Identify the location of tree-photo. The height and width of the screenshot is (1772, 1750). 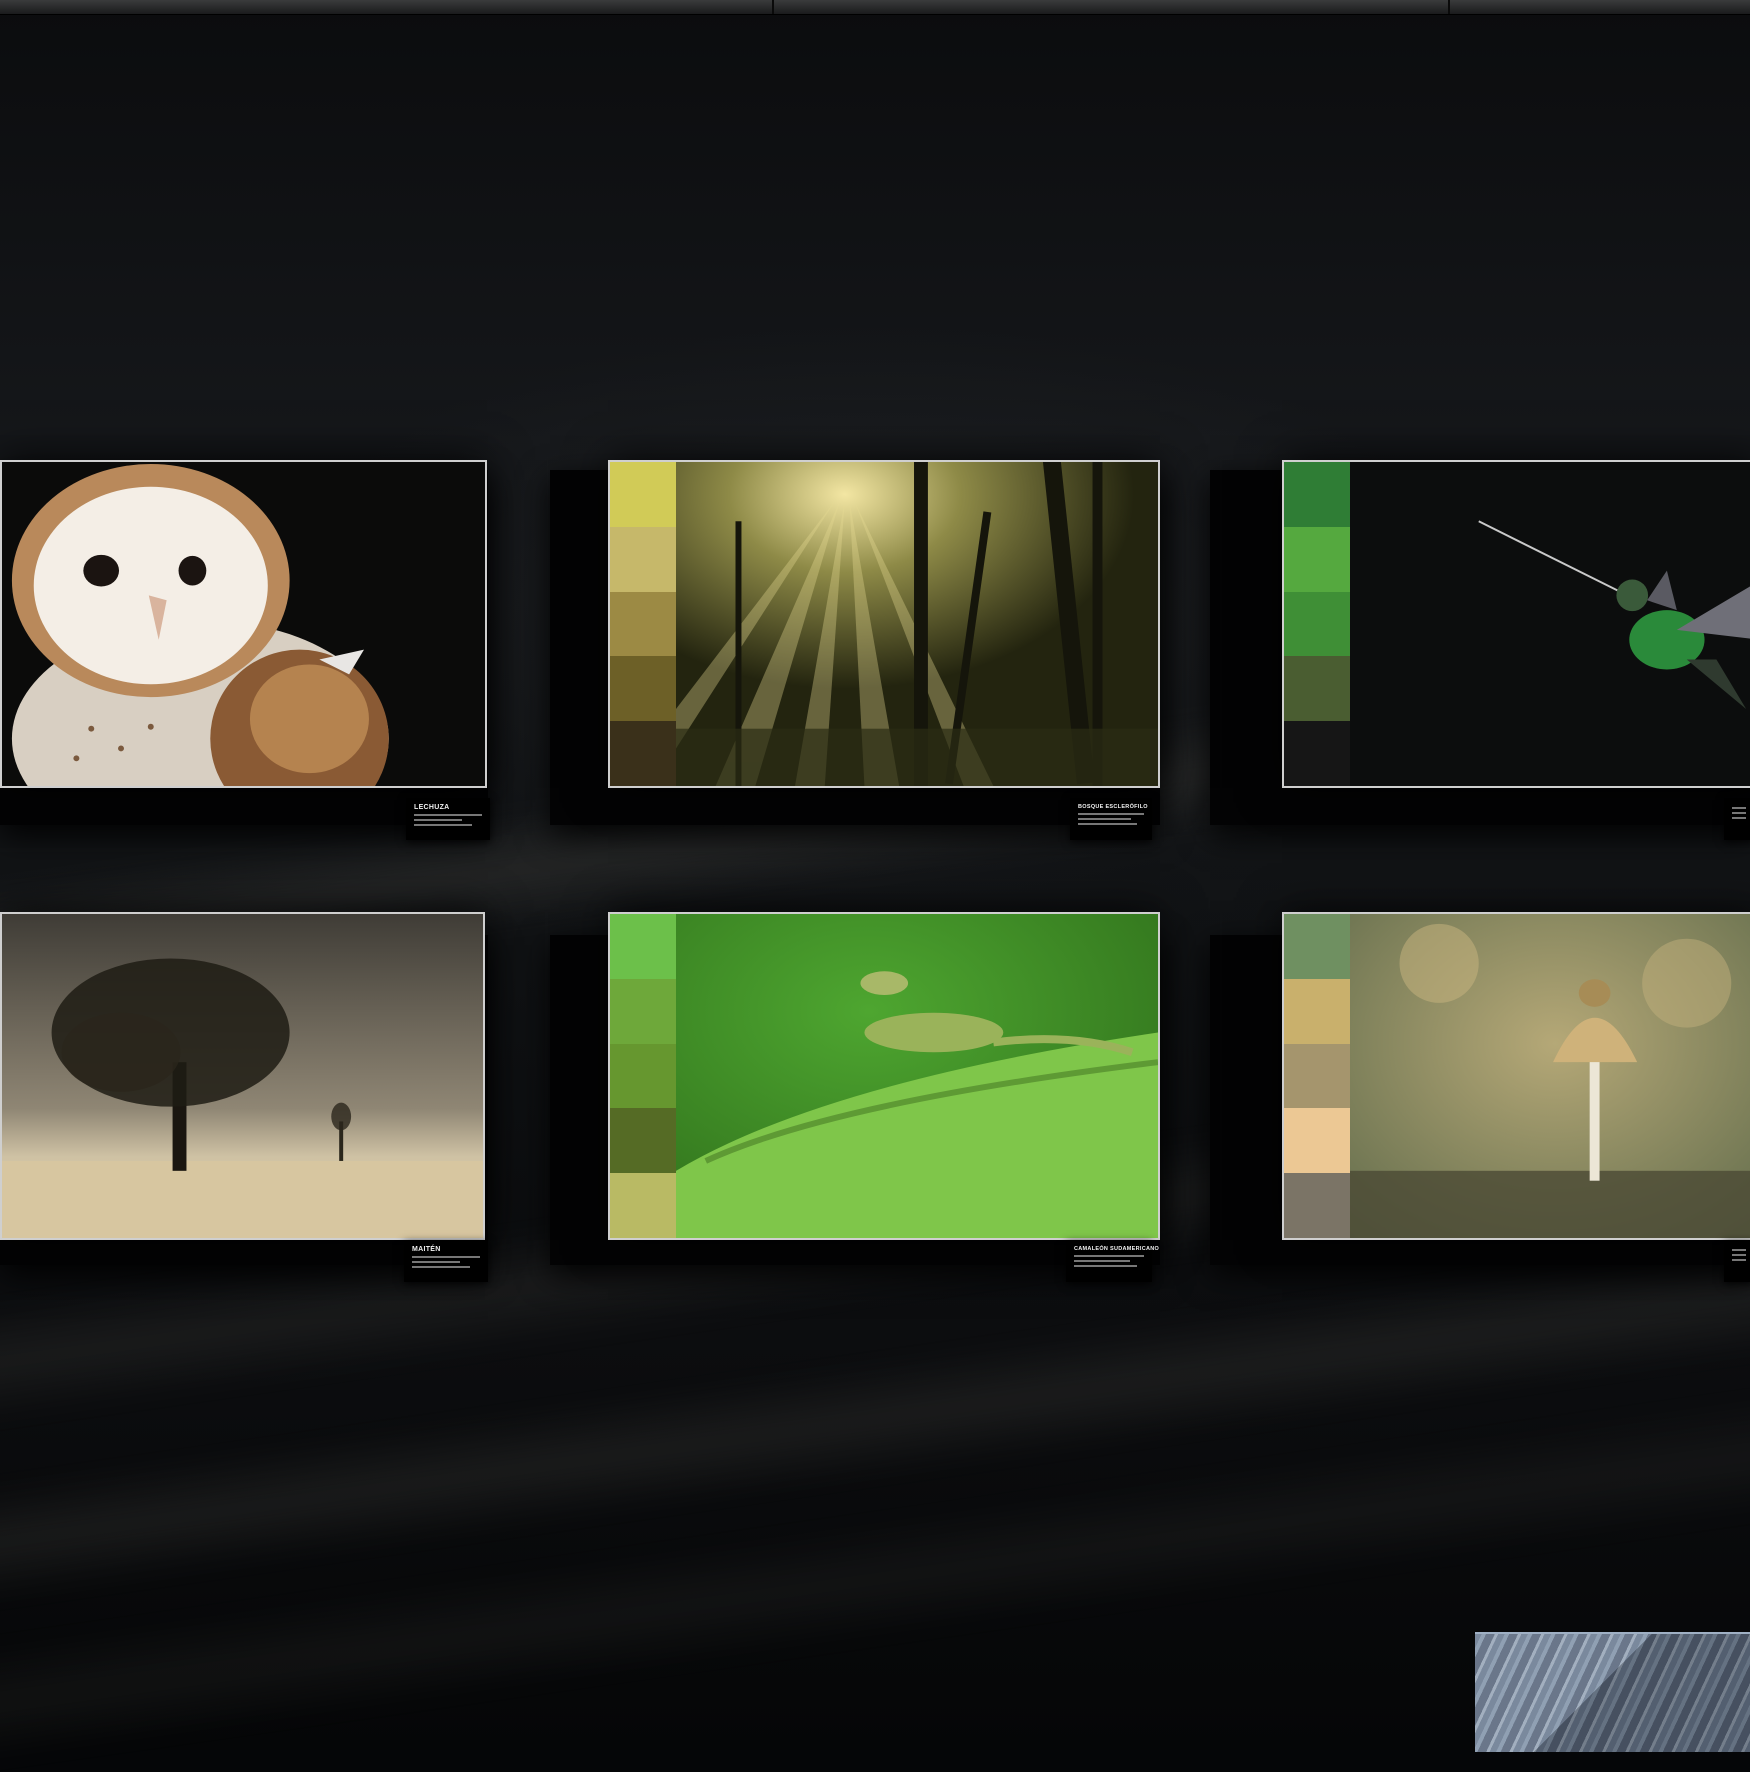
(242, 1076).